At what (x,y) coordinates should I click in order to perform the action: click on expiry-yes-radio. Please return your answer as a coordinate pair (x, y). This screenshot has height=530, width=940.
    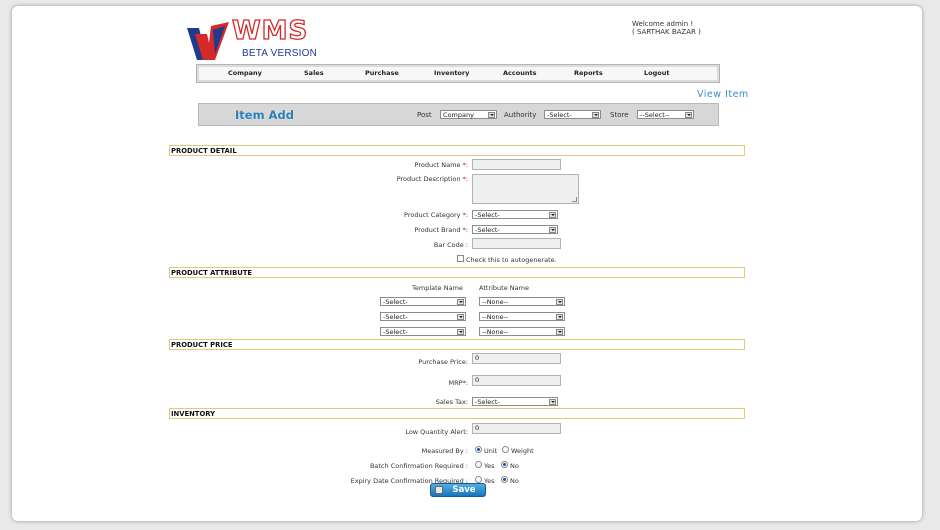
    Looking at the image, I should click on (478, 479).